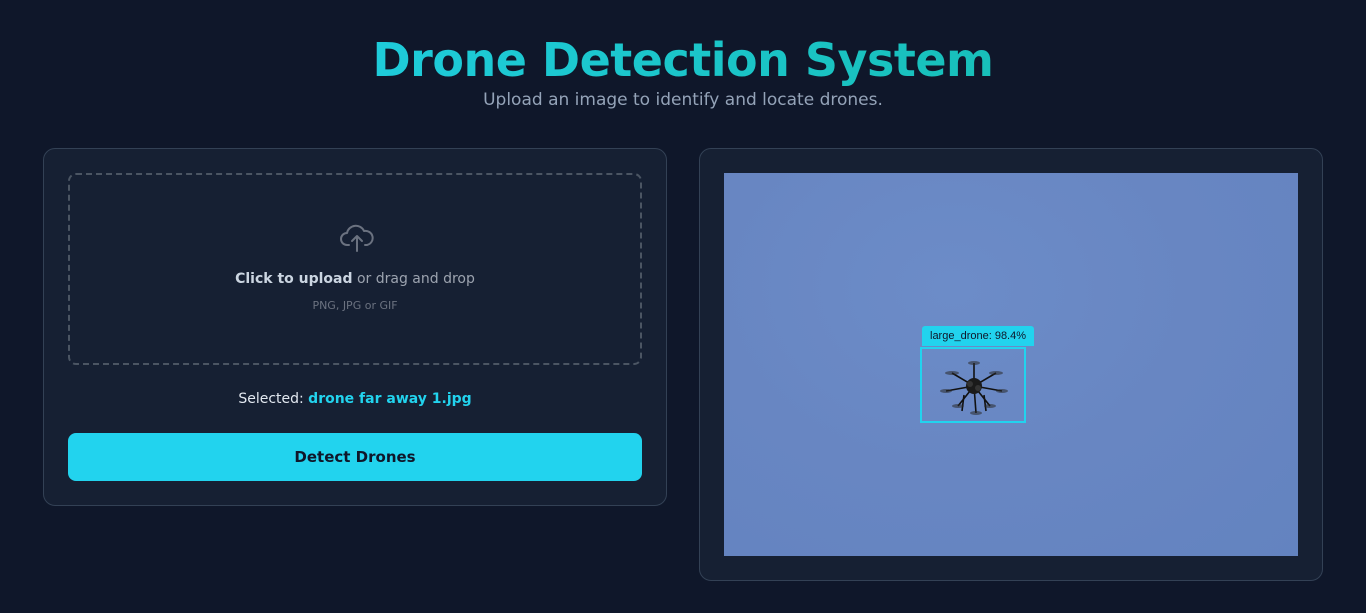  I want to click on selected-file: Selected: drone far away 1.jpg, so click(355, 399).